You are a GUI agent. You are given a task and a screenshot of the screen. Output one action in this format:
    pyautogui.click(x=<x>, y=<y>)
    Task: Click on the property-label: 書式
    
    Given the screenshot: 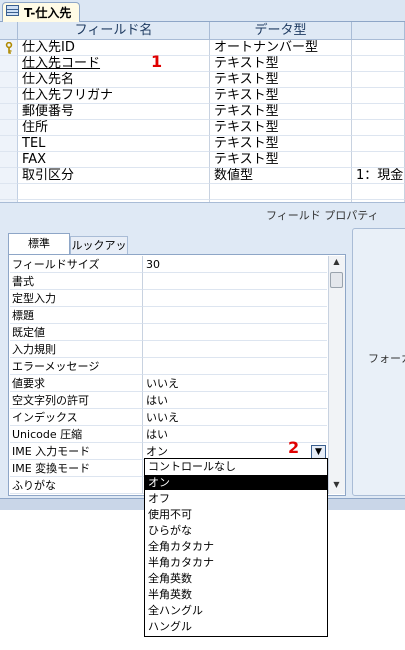 What is the action you would take?
    pyautogui.click(x=76, y=281)
    